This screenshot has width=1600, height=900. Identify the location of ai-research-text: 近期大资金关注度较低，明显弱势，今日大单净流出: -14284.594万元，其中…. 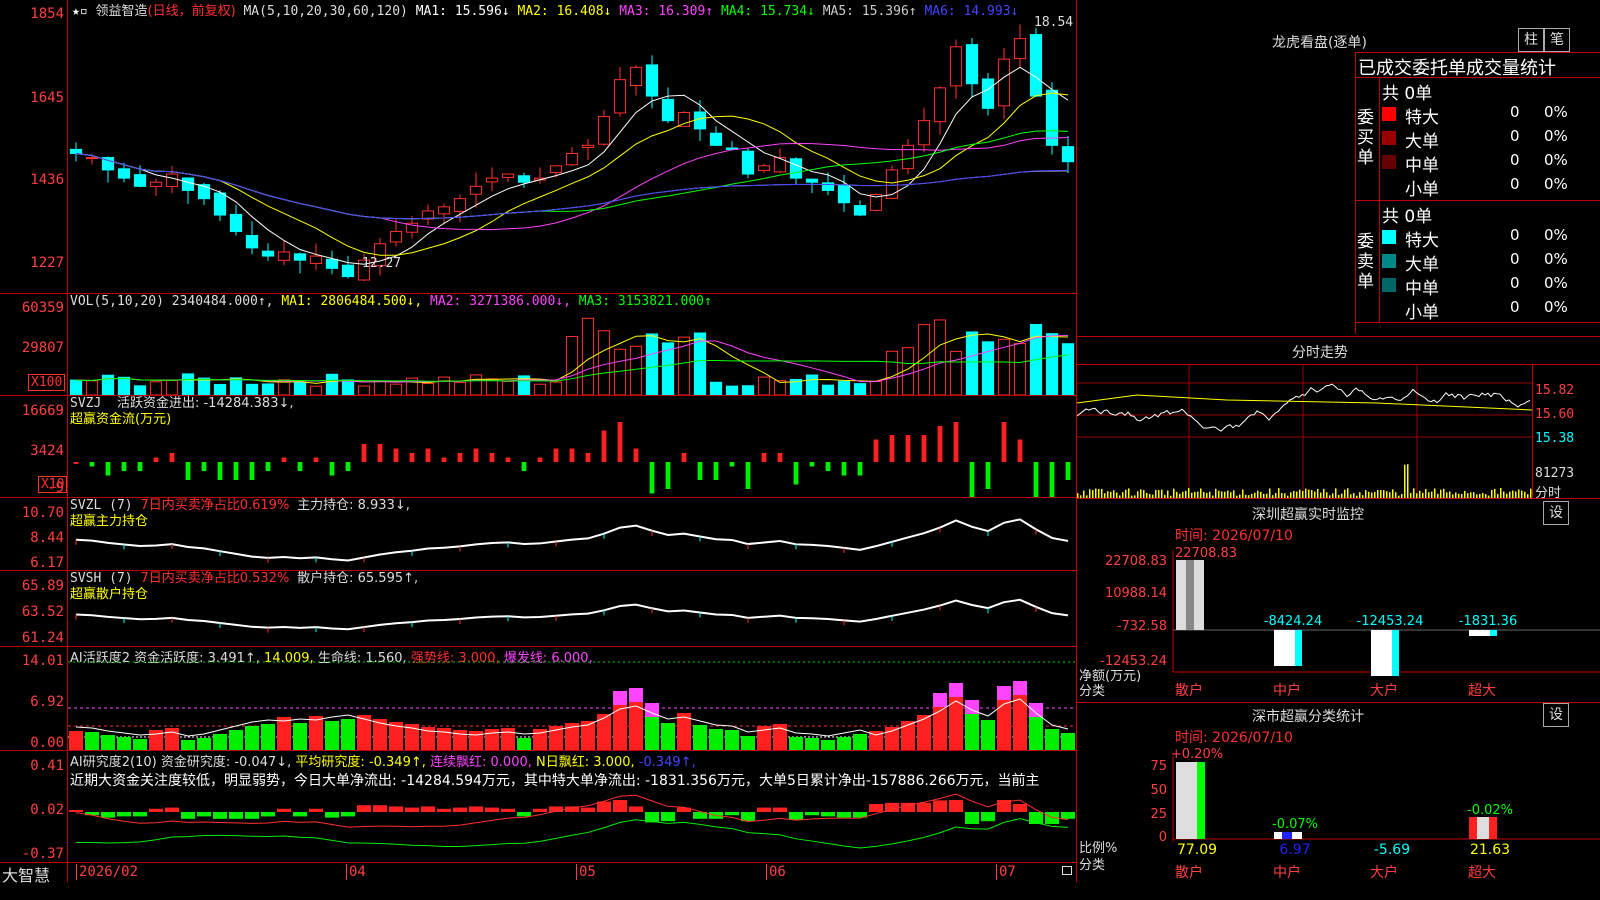
(555, 781).